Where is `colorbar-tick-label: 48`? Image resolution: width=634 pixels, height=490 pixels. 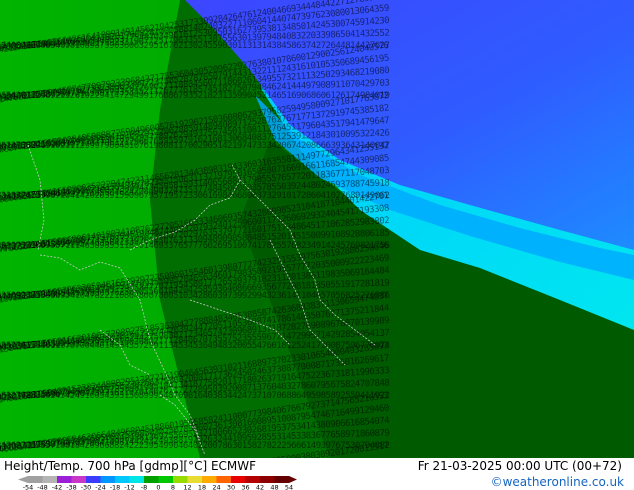 colorbar-tick-label: 48 is located at coordinates (274, 487).